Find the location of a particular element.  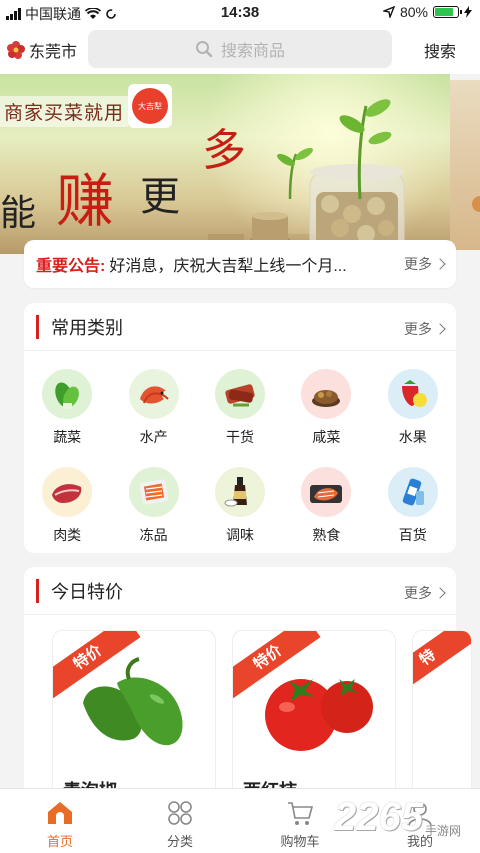

category-label: 干货 is located at coordinates (239, 437).